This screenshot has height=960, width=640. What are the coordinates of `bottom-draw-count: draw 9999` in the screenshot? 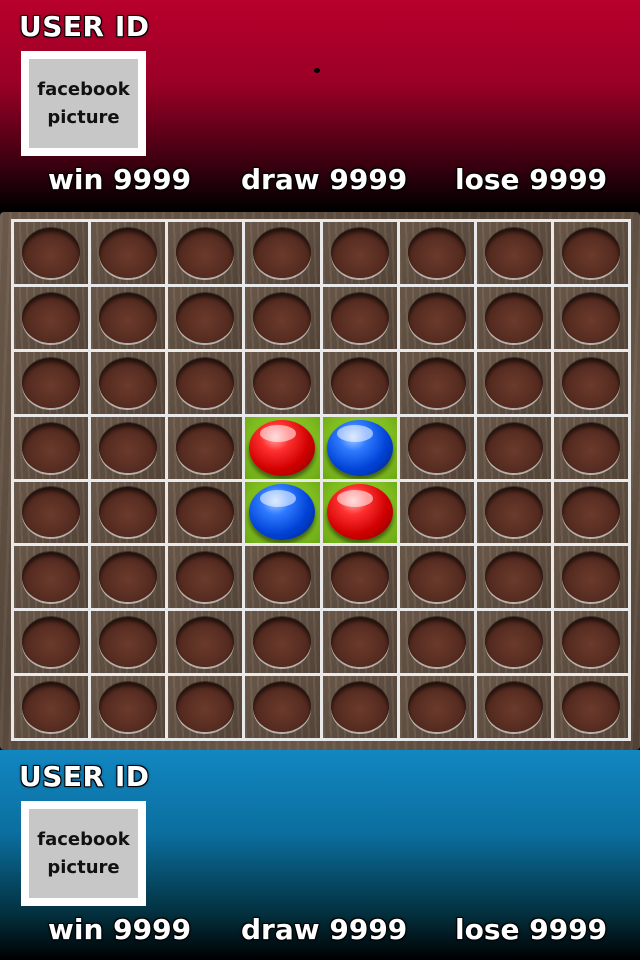 It's located at (324, 929).